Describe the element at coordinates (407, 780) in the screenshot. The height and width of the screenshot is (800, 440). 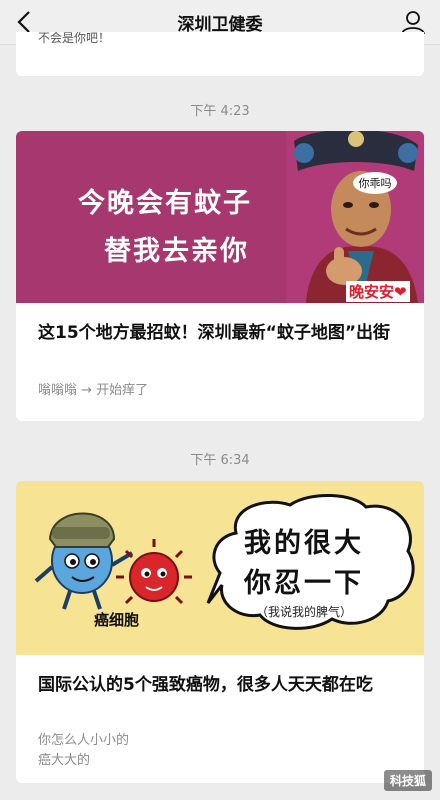
I see `source-watermark: 科技狐` at that location.